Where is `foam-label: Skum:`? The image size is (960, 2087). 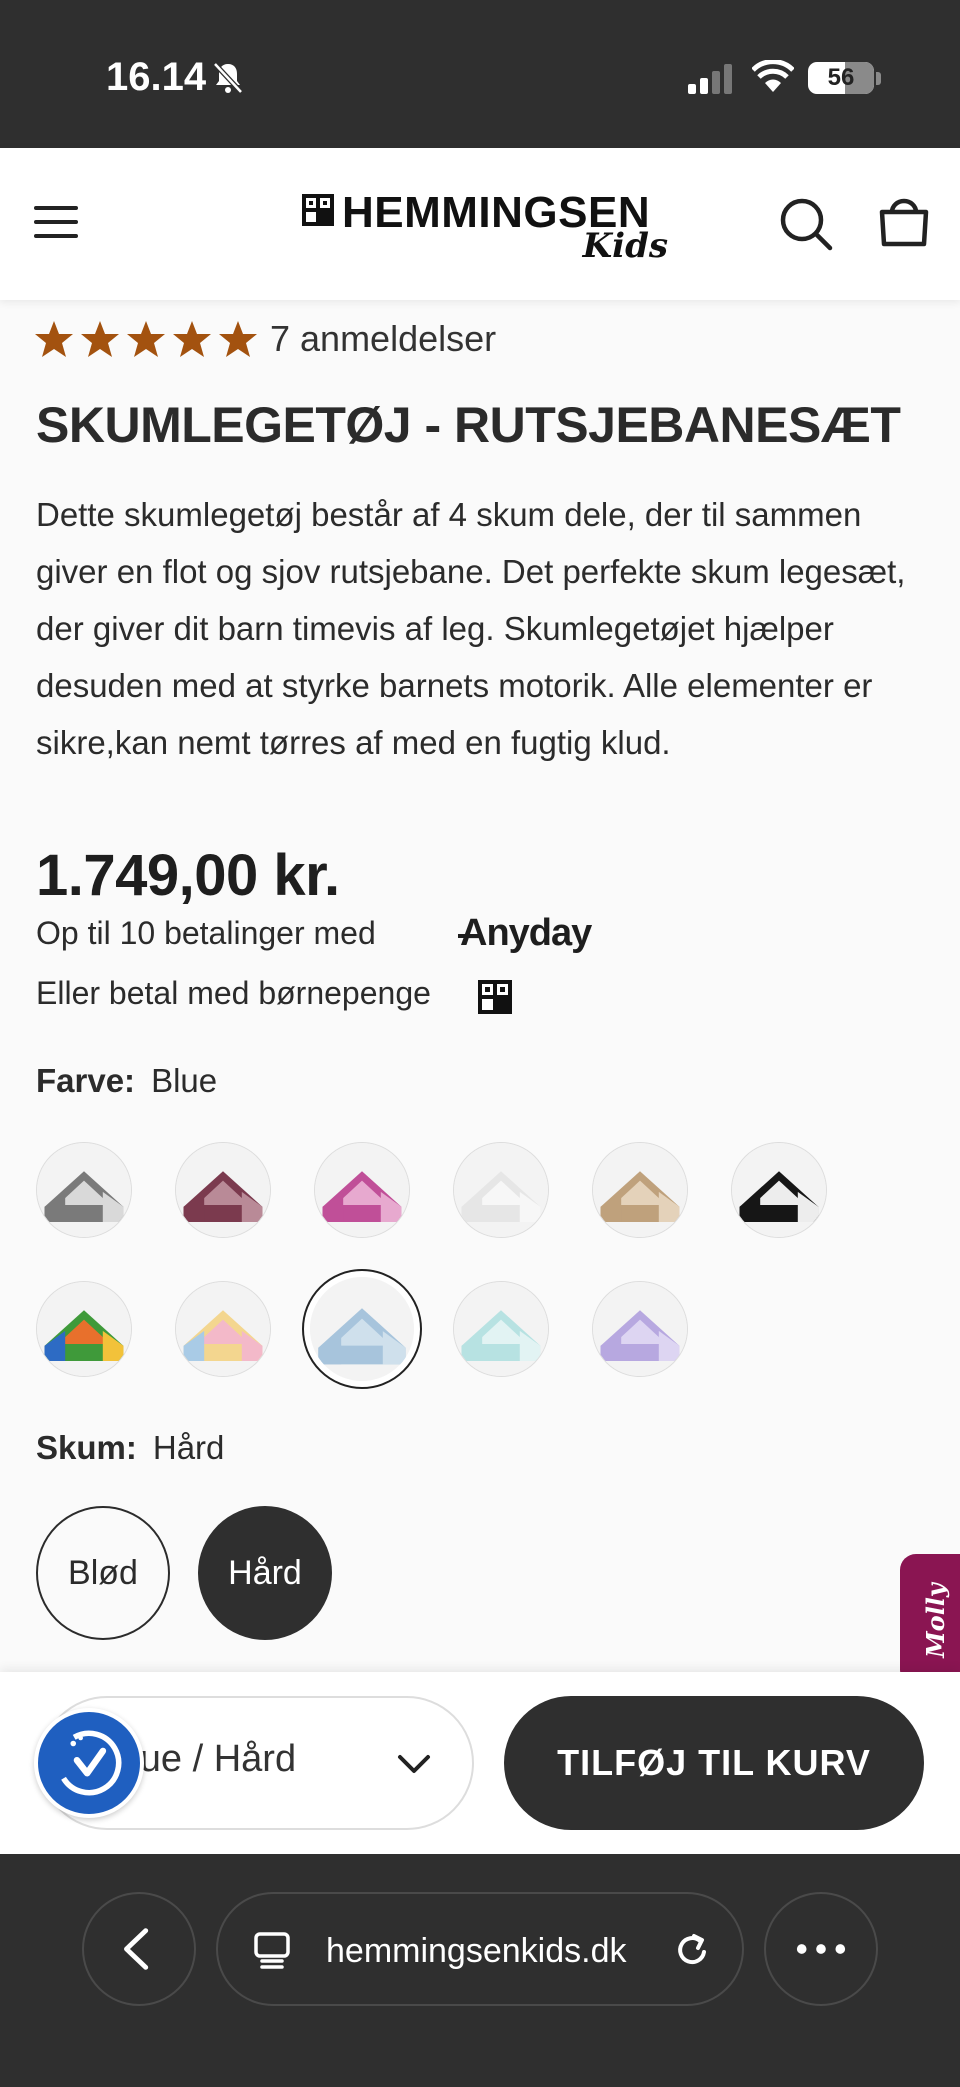
foam-label: Skum: is located at coordinates (86, 1447).